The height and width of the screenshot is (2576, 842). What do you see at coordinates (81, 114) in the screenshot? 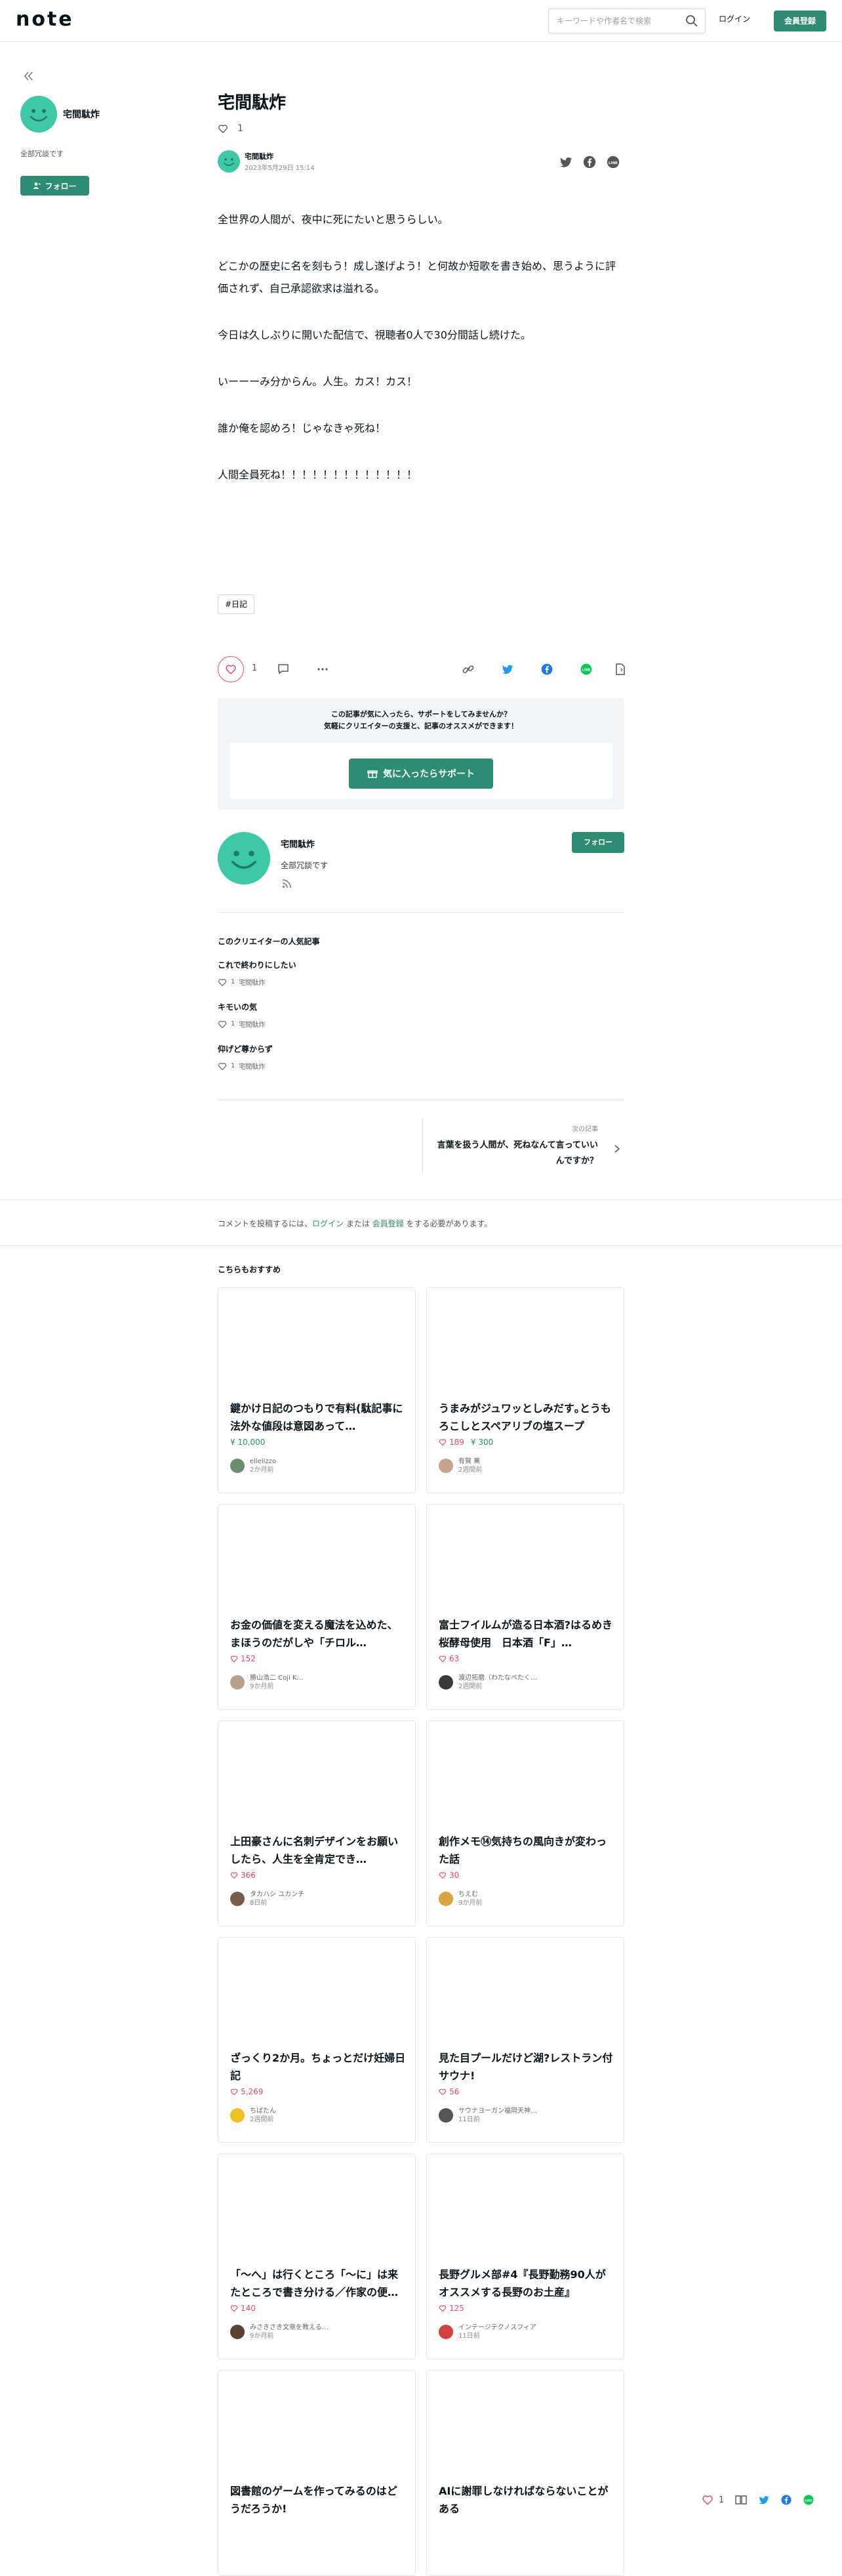
I see `sidebar-creator-name: 宅間駄炸` at bounding box center [81, 114].